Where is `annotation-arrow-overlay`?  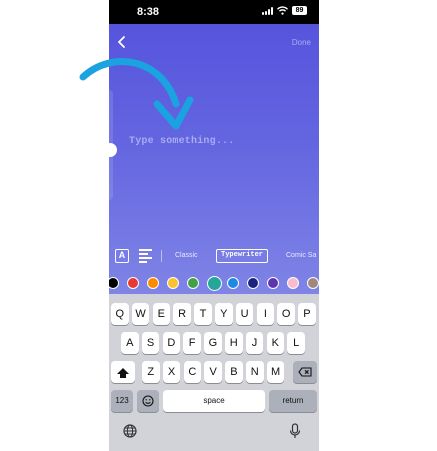
annotation-arrow-overlay is located at coordinates (136, 94).